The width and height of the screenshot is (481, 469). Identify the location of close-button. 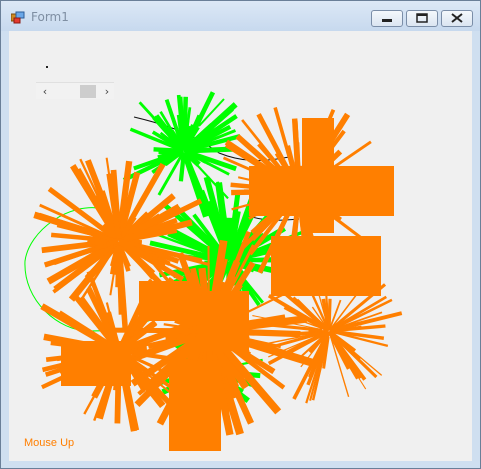
(457, 18).